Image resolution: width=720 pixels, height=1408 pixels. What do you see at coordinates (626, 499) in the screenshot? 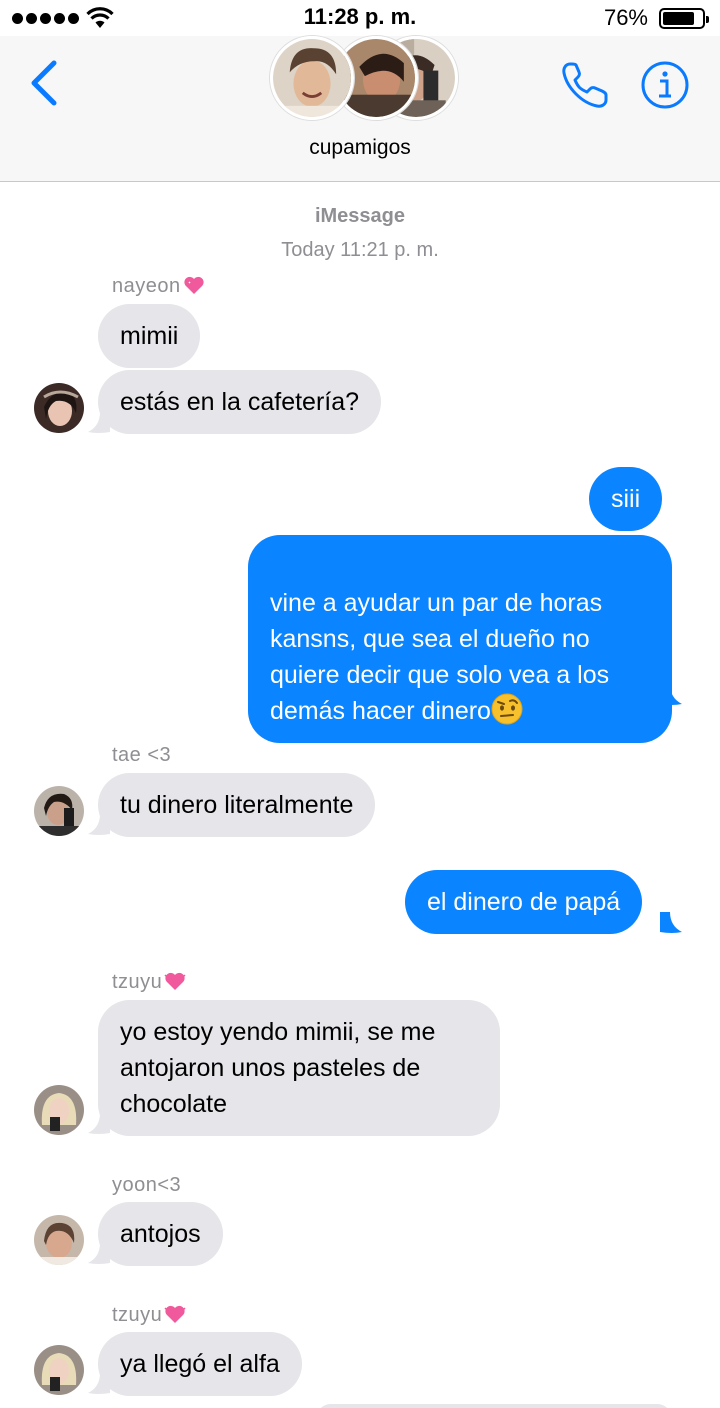
I see `message-bubble: siii` at bounding box center [626, 499].